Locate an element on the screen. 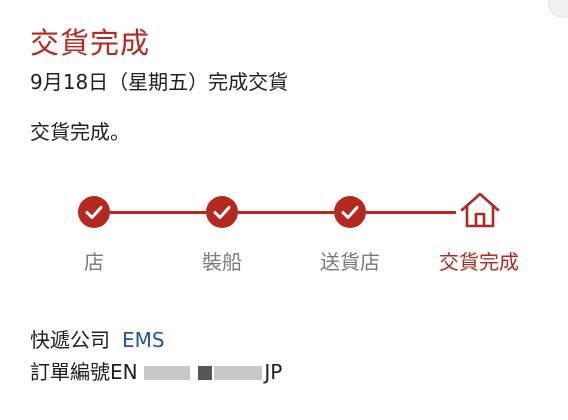 This screenshot has height=420, width=568. step-label-store: 店 is located at coordinates (94, 262).